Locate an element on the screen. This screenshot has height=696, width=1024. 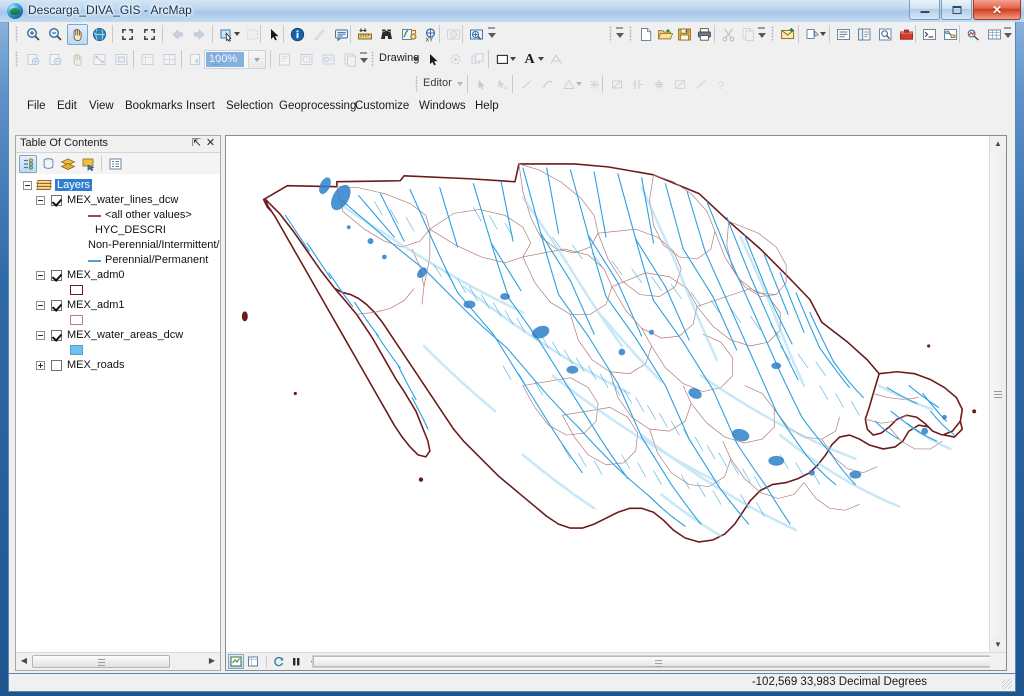
find-binoculars-icon is located at coordinates (386, 34).